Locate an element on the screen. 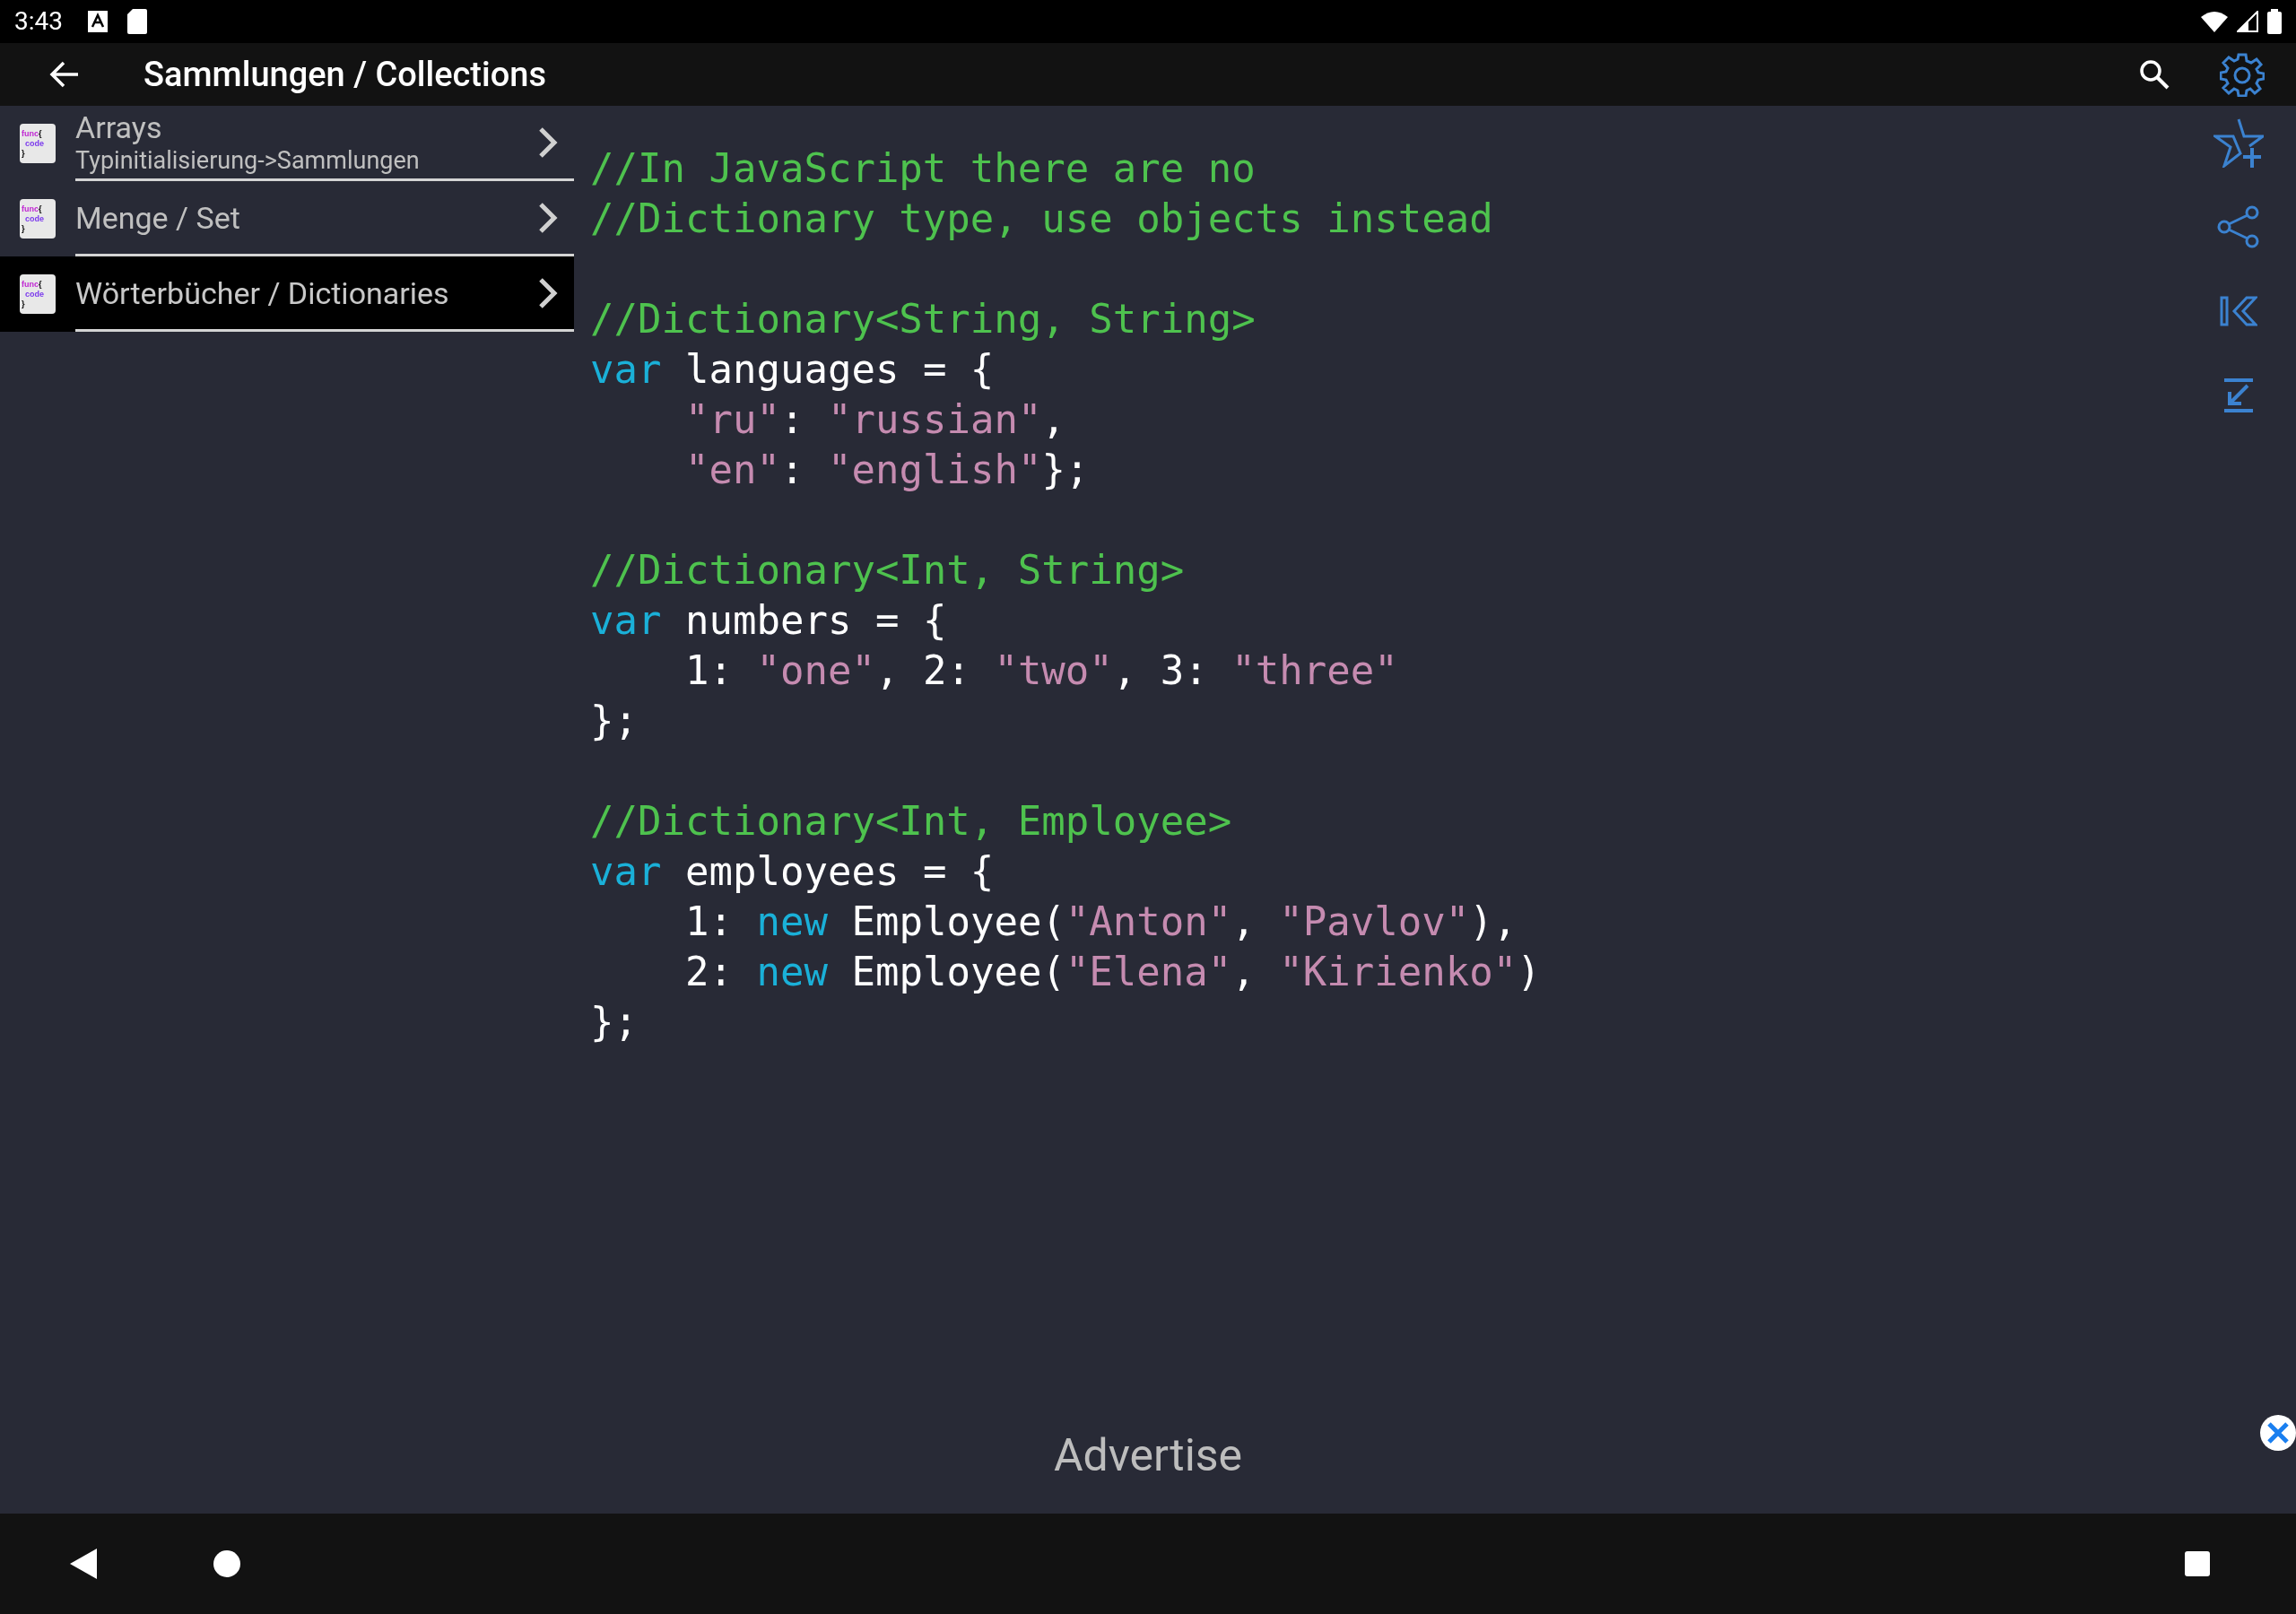  triangle-left-icon is located at coordinates (83, 1564).